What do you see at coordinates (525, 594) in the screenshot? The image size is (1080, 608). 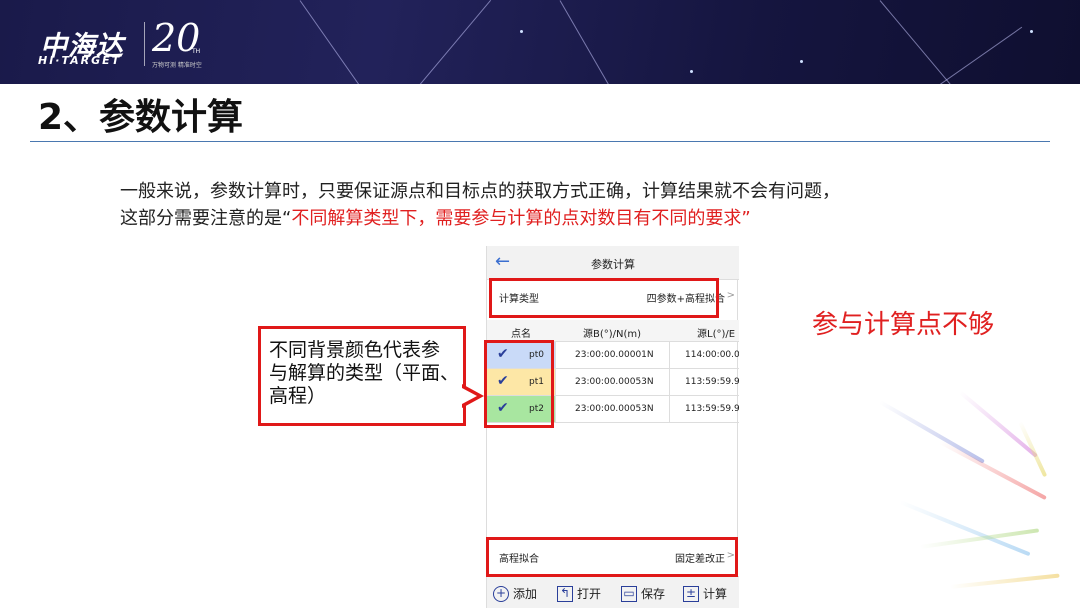 I see `add-label: 添加` at bounding box center [525, 594].